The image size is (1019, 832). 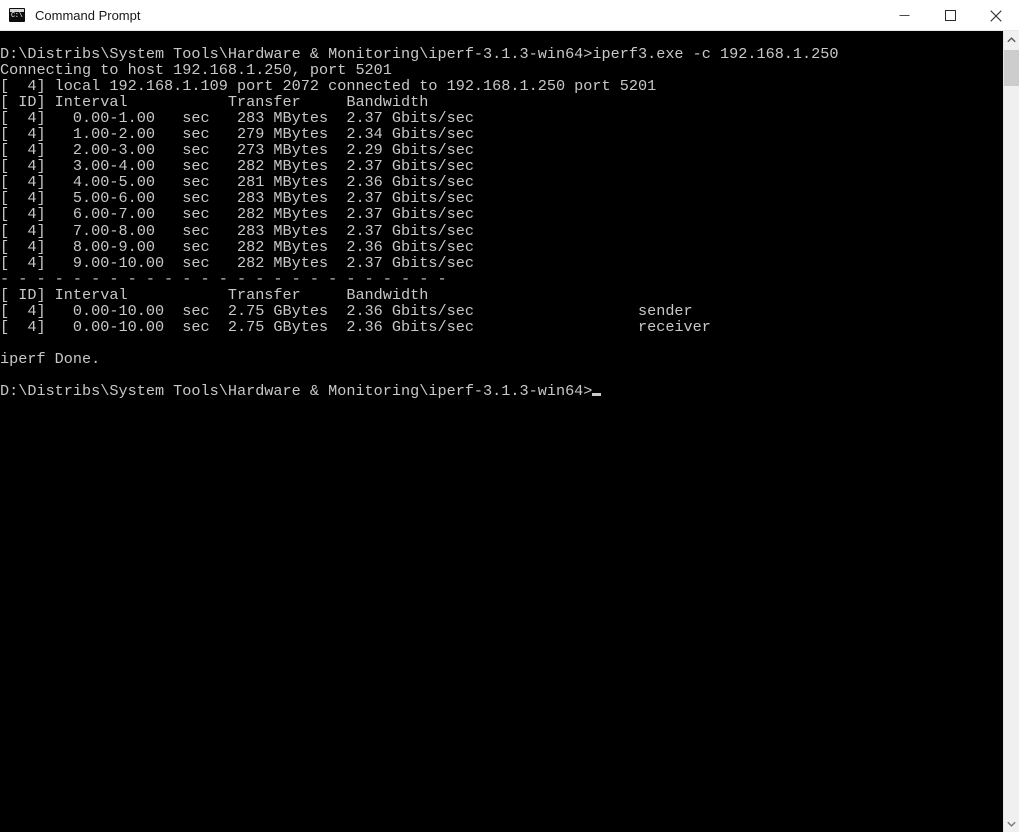 I want to click on window-title: Command Prompt, so click(x=88, y=15).